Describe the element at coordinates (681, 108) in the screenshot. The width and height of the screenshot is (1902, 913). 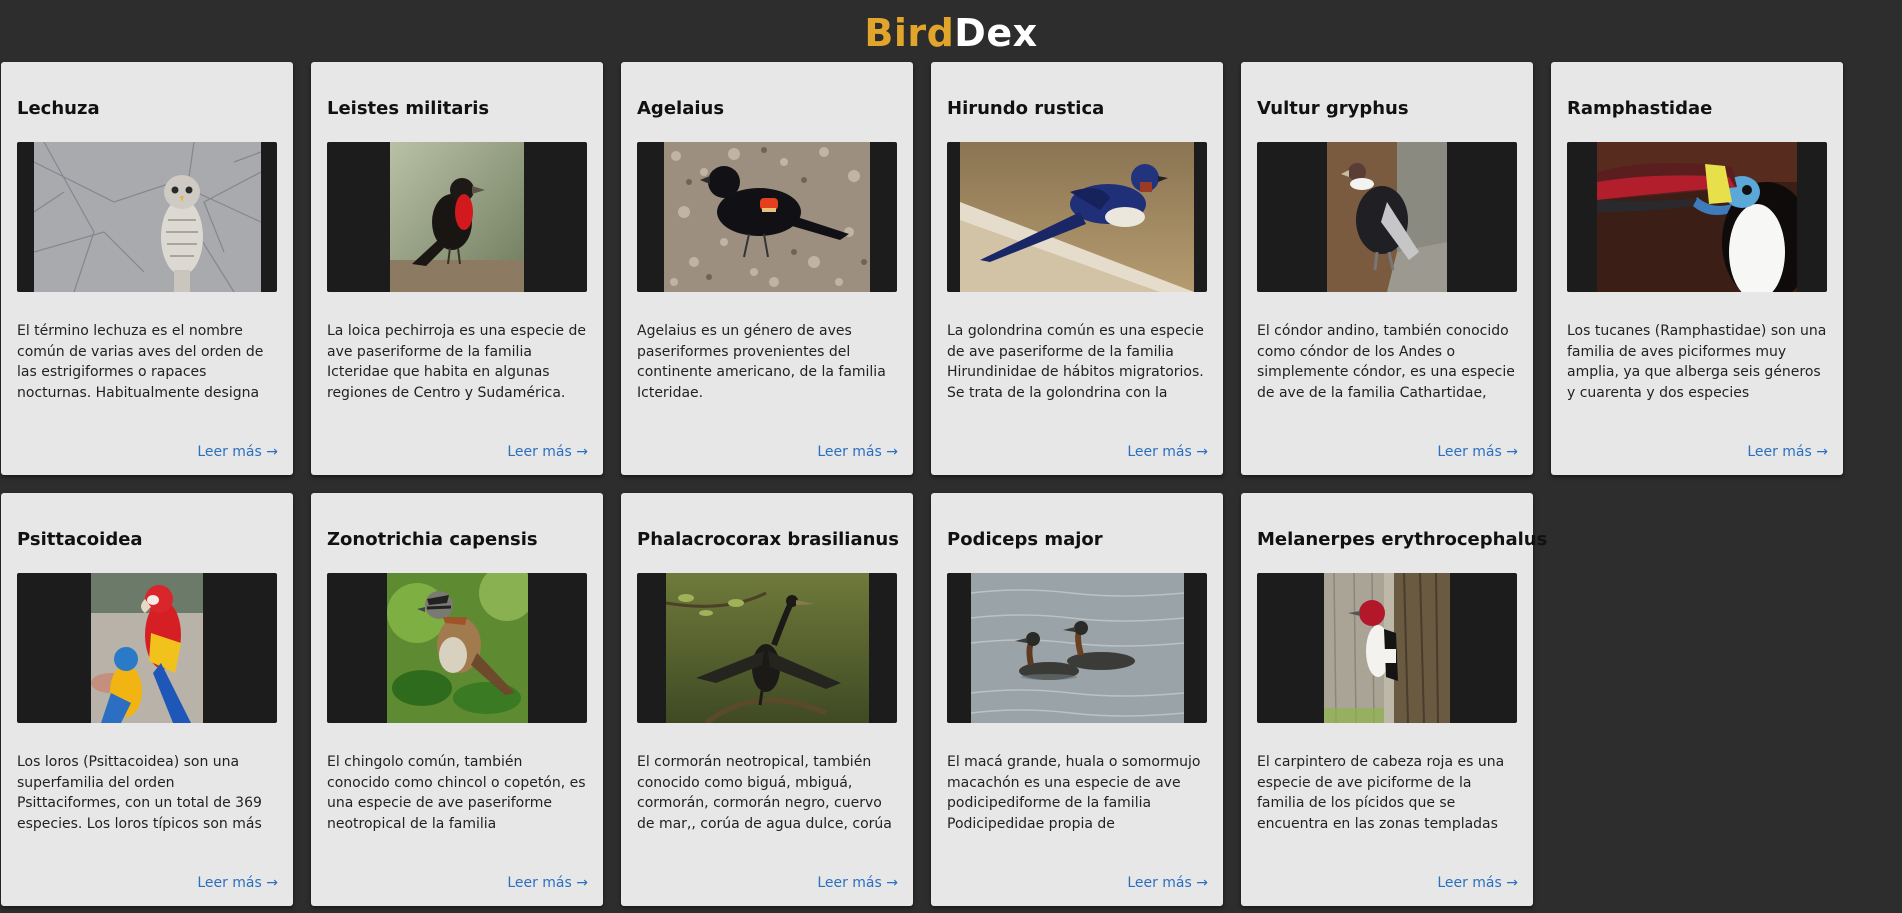
I see `card-title: Agelaius` at that location.